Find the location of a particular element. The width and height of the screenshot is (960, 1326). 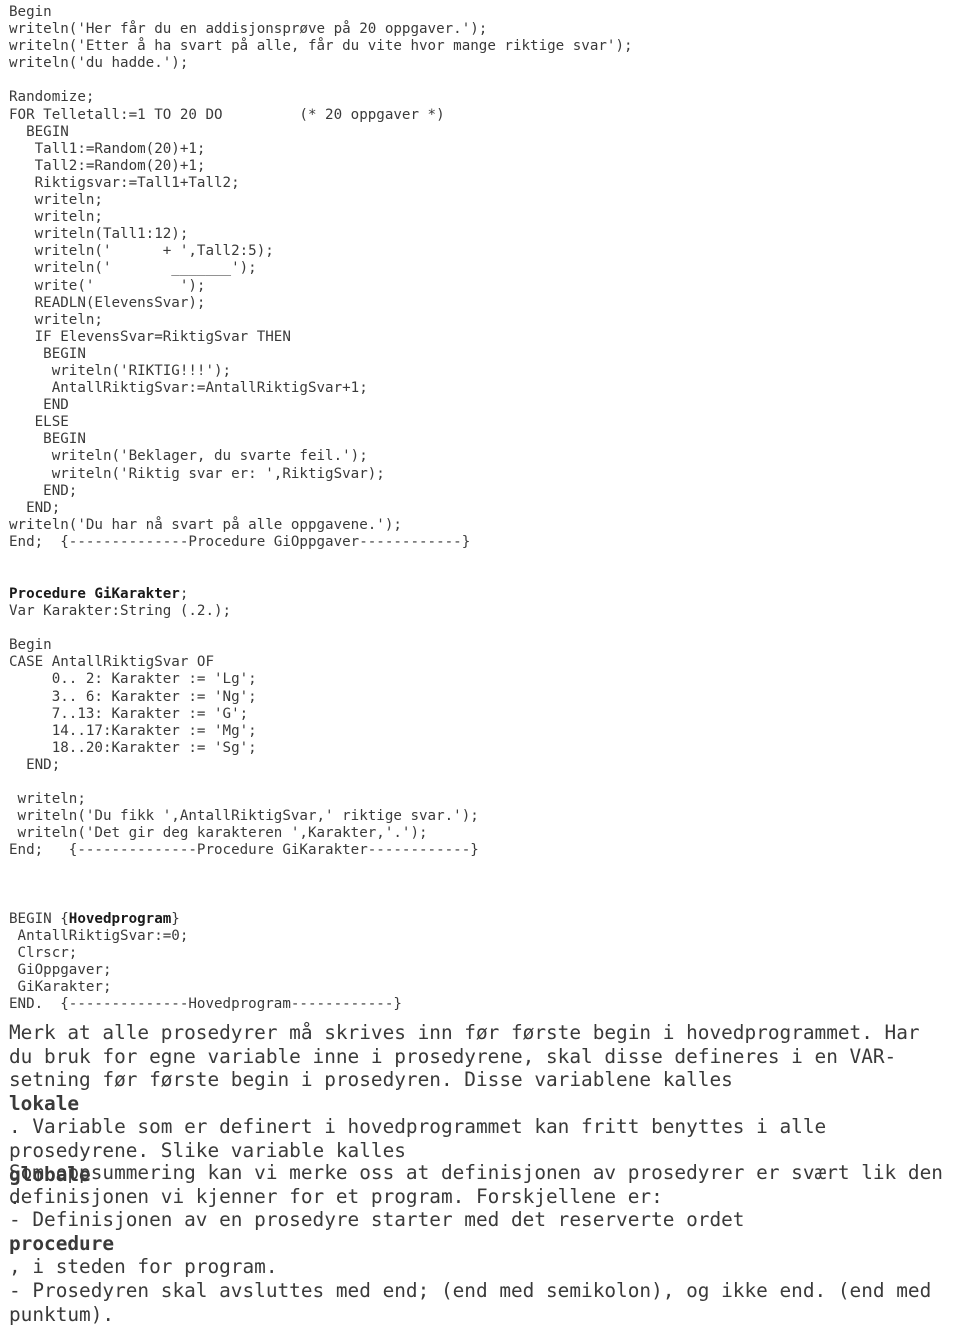

hovedprogram-label-bold: Hovedprogram is located at coordinates (120, 918).